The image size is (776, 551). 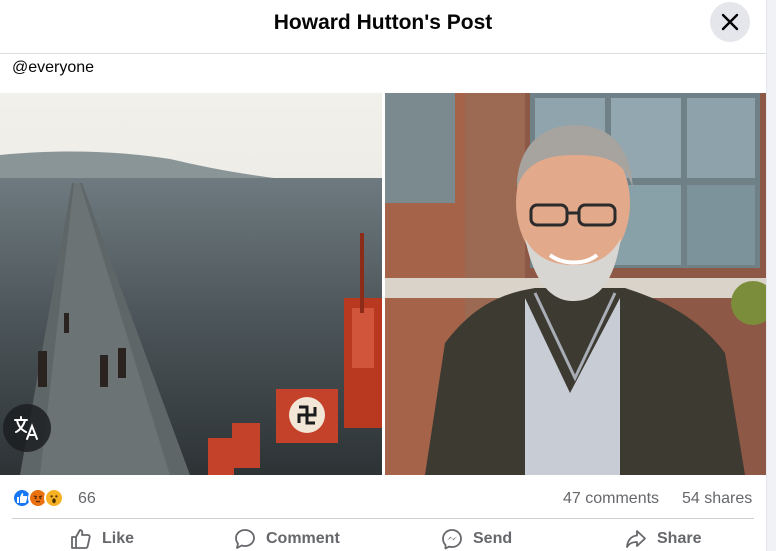 I want to click on send-label: Send, so click(x=493, y=538).